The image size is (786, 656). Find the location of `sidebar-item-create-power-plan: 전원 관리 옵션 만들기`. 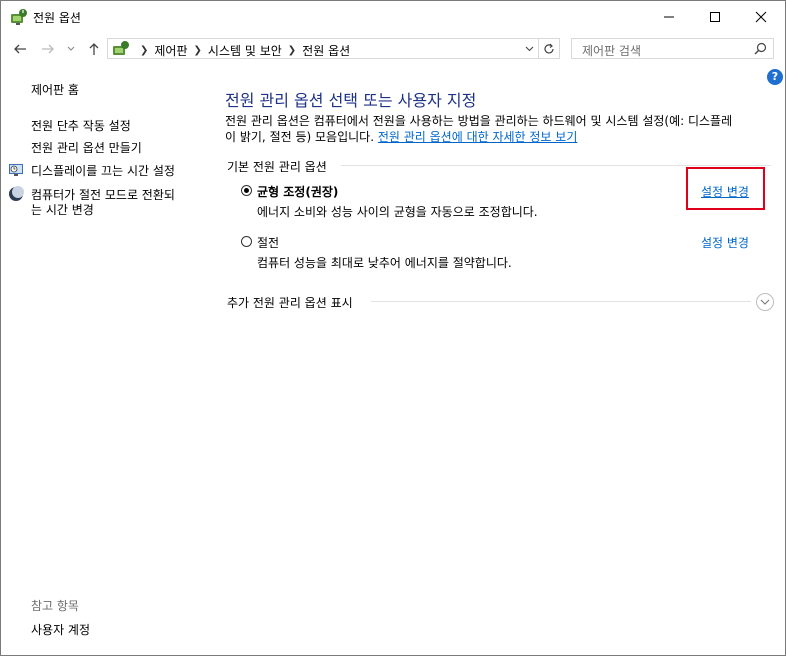

sidebar-item-create-power-plan: 전원 관리 옵션 만들기 is located at coordinates (86, 147).